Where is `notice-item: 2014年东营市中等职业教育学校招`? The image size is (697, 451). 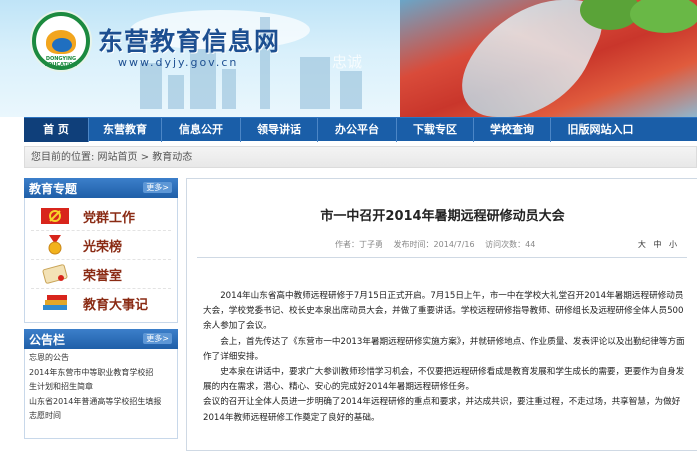
notice-item: 2014年东营市中等职业教育学校招 is located at coordinates (101, 373).